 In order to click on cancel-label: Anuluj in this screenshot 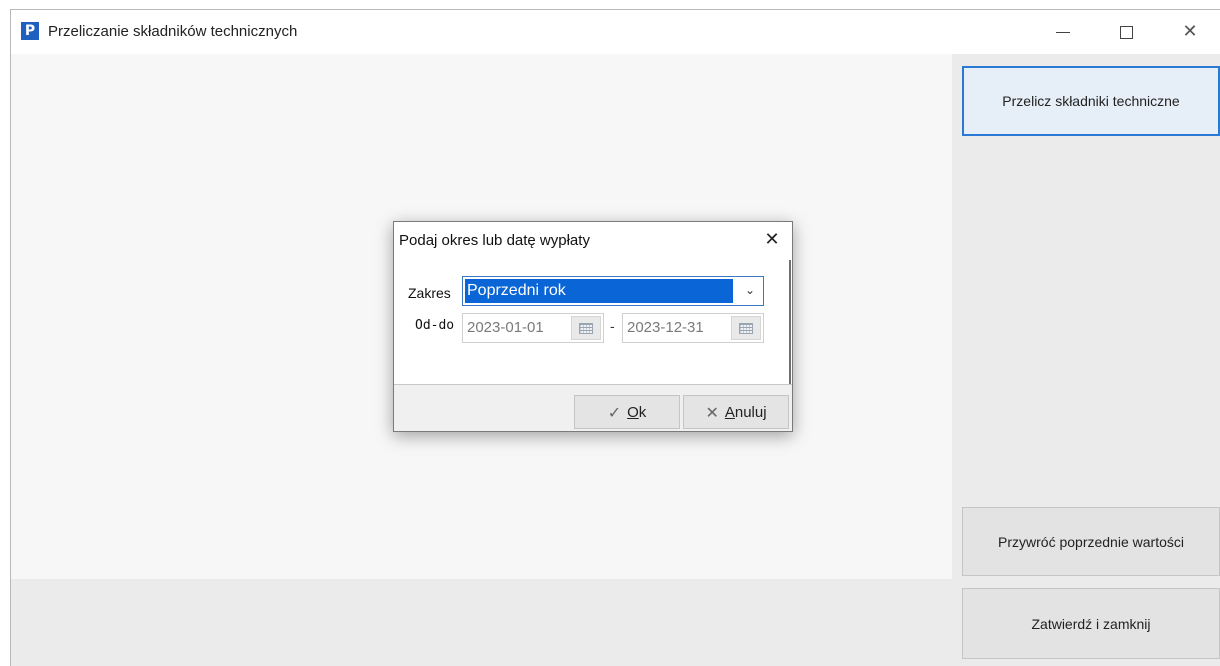, I will do `click(745, 412)`.